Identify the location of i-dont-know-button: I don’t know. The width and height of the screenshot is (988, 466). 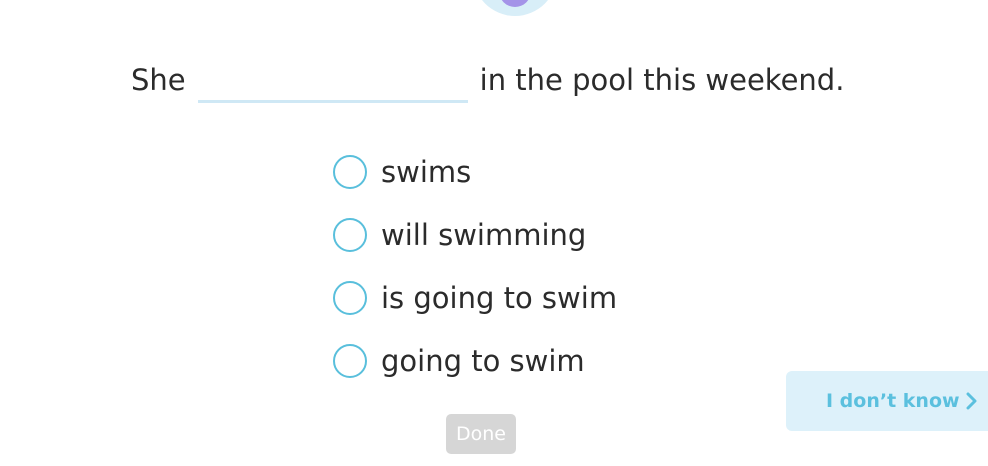
(887, 401).